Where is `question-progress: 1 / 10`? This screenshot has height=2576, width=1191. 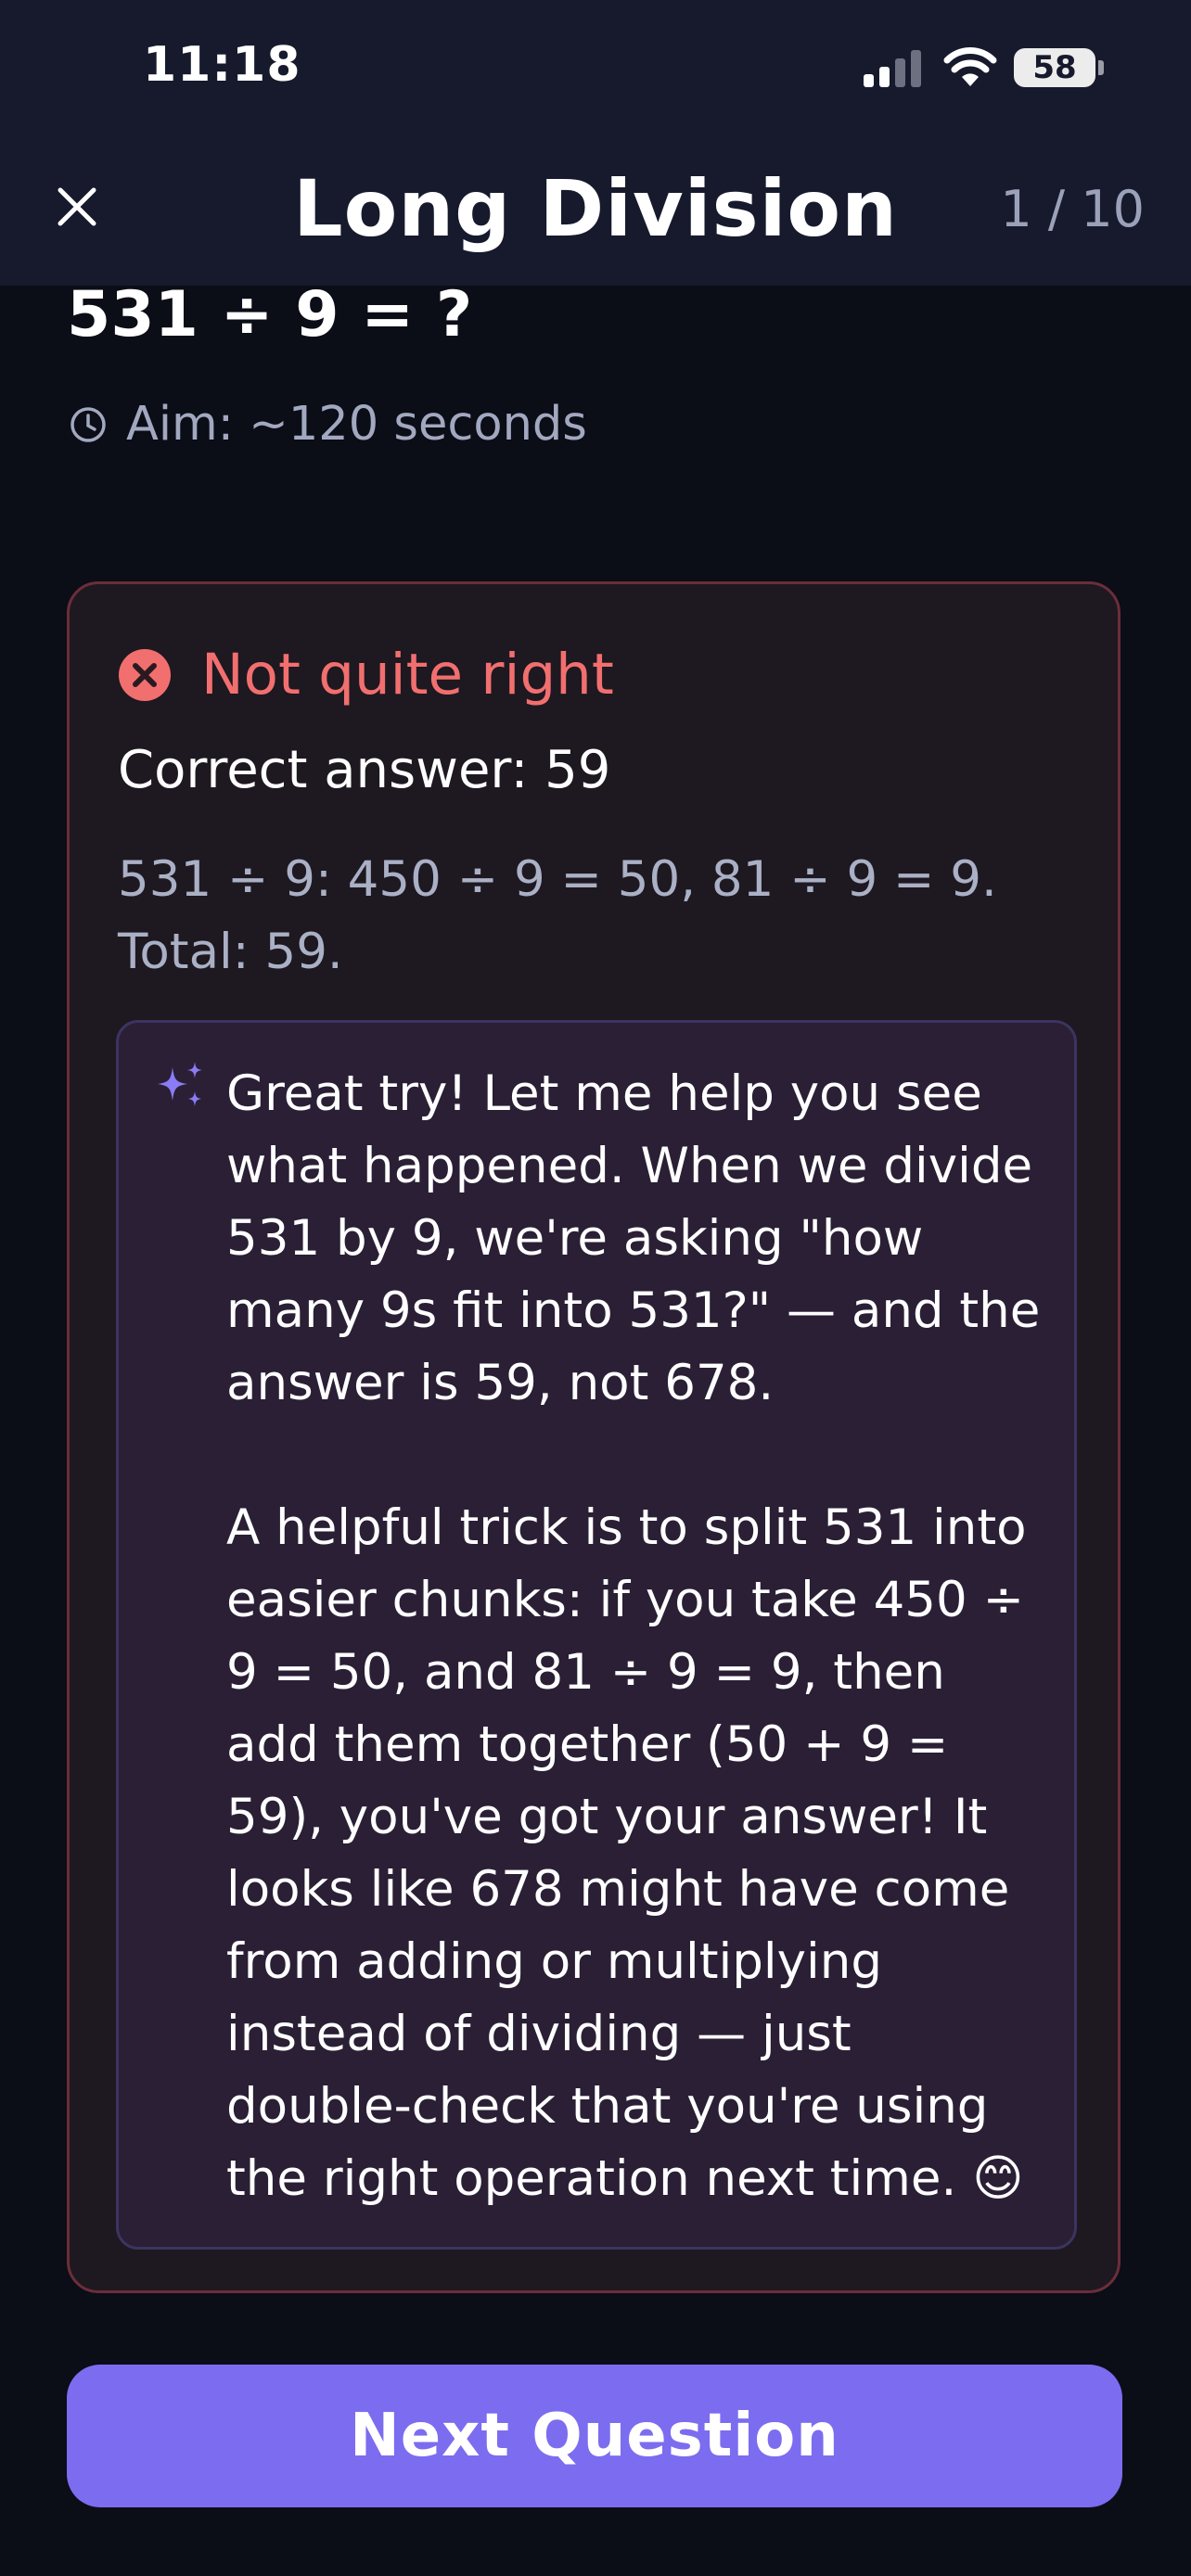 question-progress: 1 / 10 is located at coordinates (1073, 209).